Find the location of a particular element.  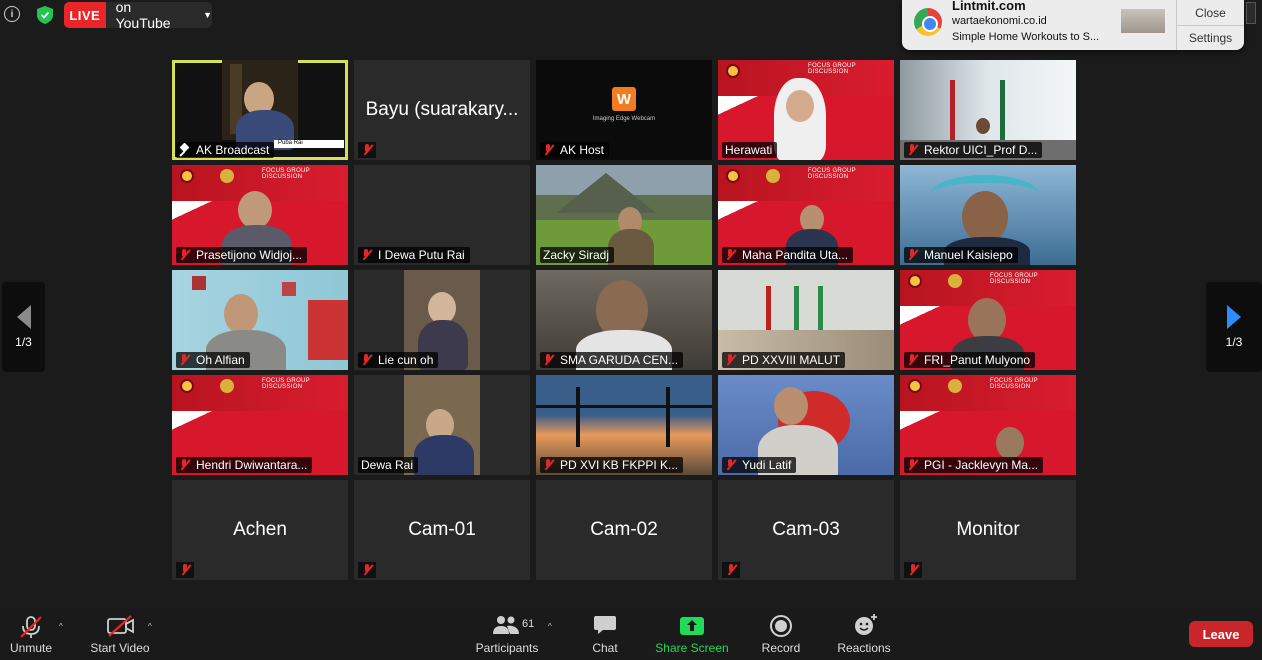

participant-tile: Cam-03 is located at coordinates (806, 530).